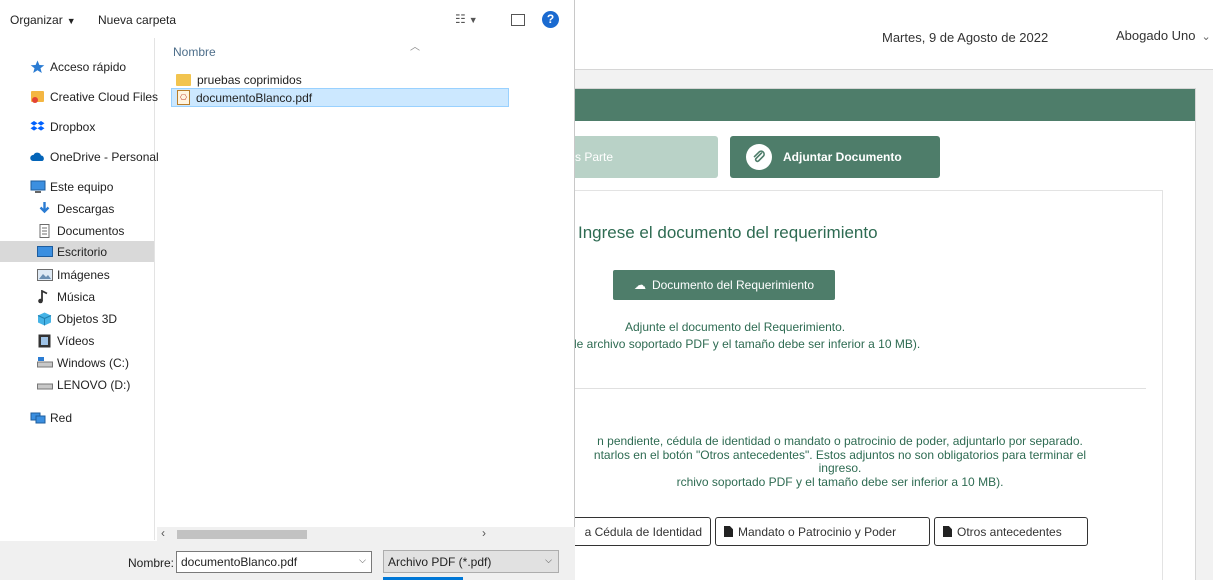 The height and width of the screenshot is (580, 1213). What do you see at coordinates (82, 251) in the screenshot?
I see `nav-label: Escritorio` at bounding box center [82, 251].